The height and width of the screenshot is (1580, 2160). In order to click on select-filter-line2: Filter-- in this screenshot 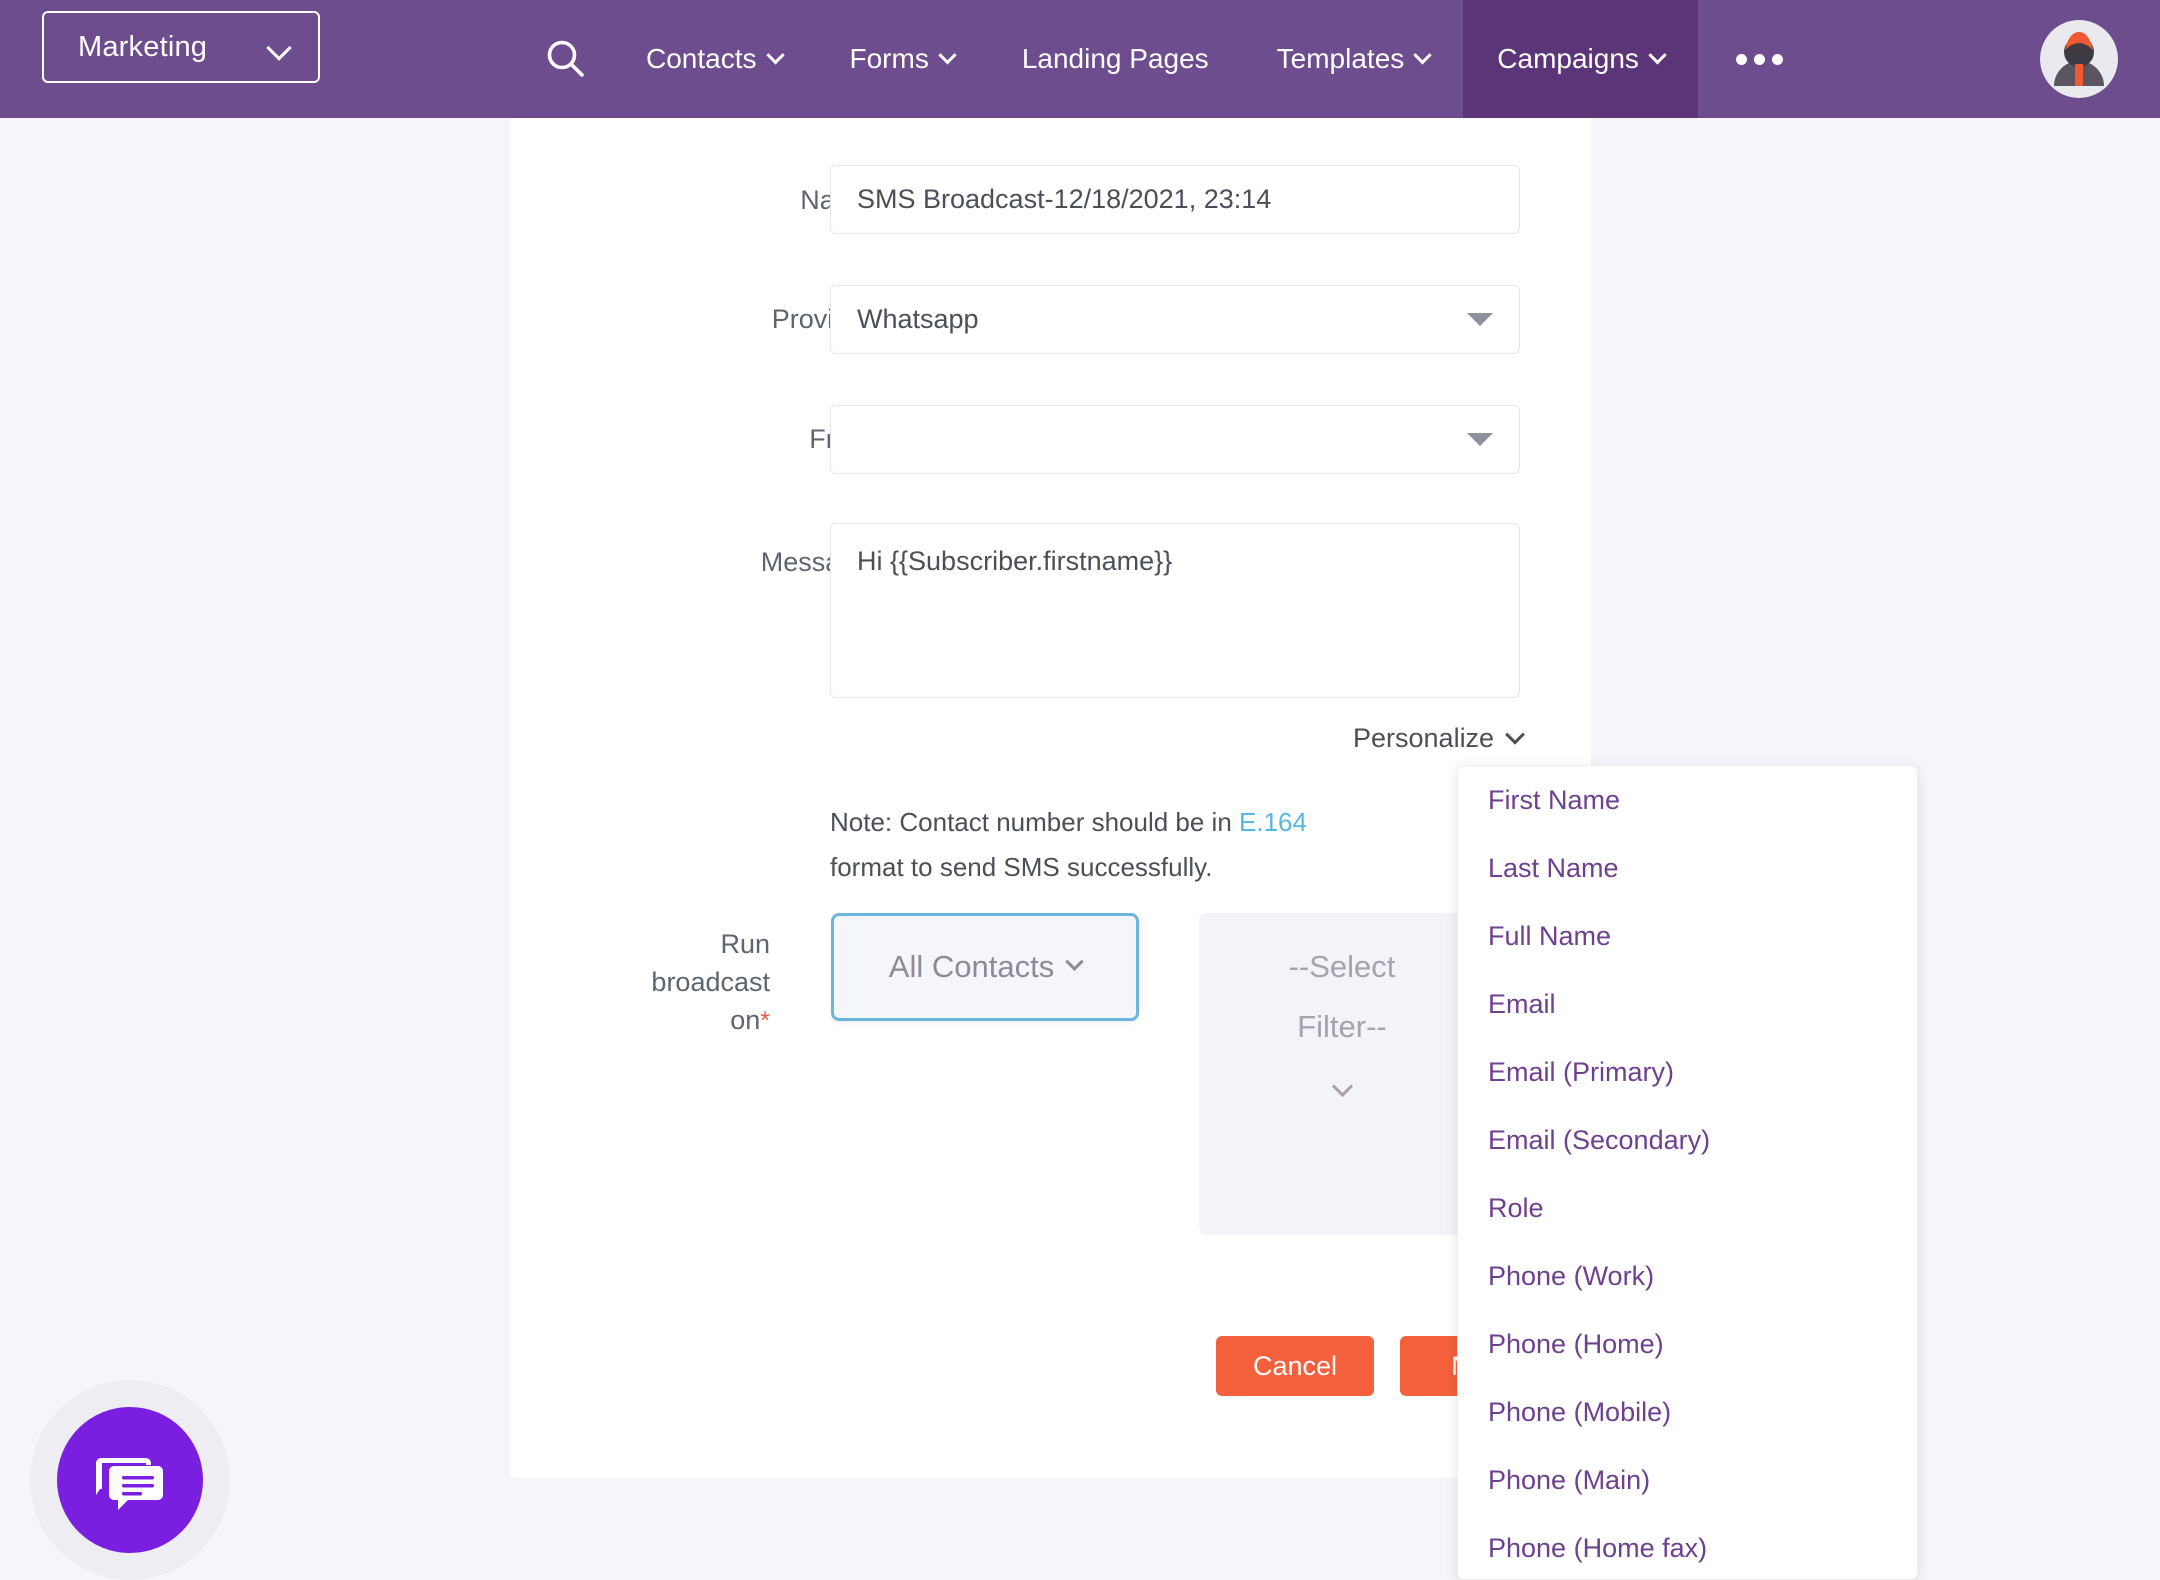, I will do `click(1342, 1026)`.